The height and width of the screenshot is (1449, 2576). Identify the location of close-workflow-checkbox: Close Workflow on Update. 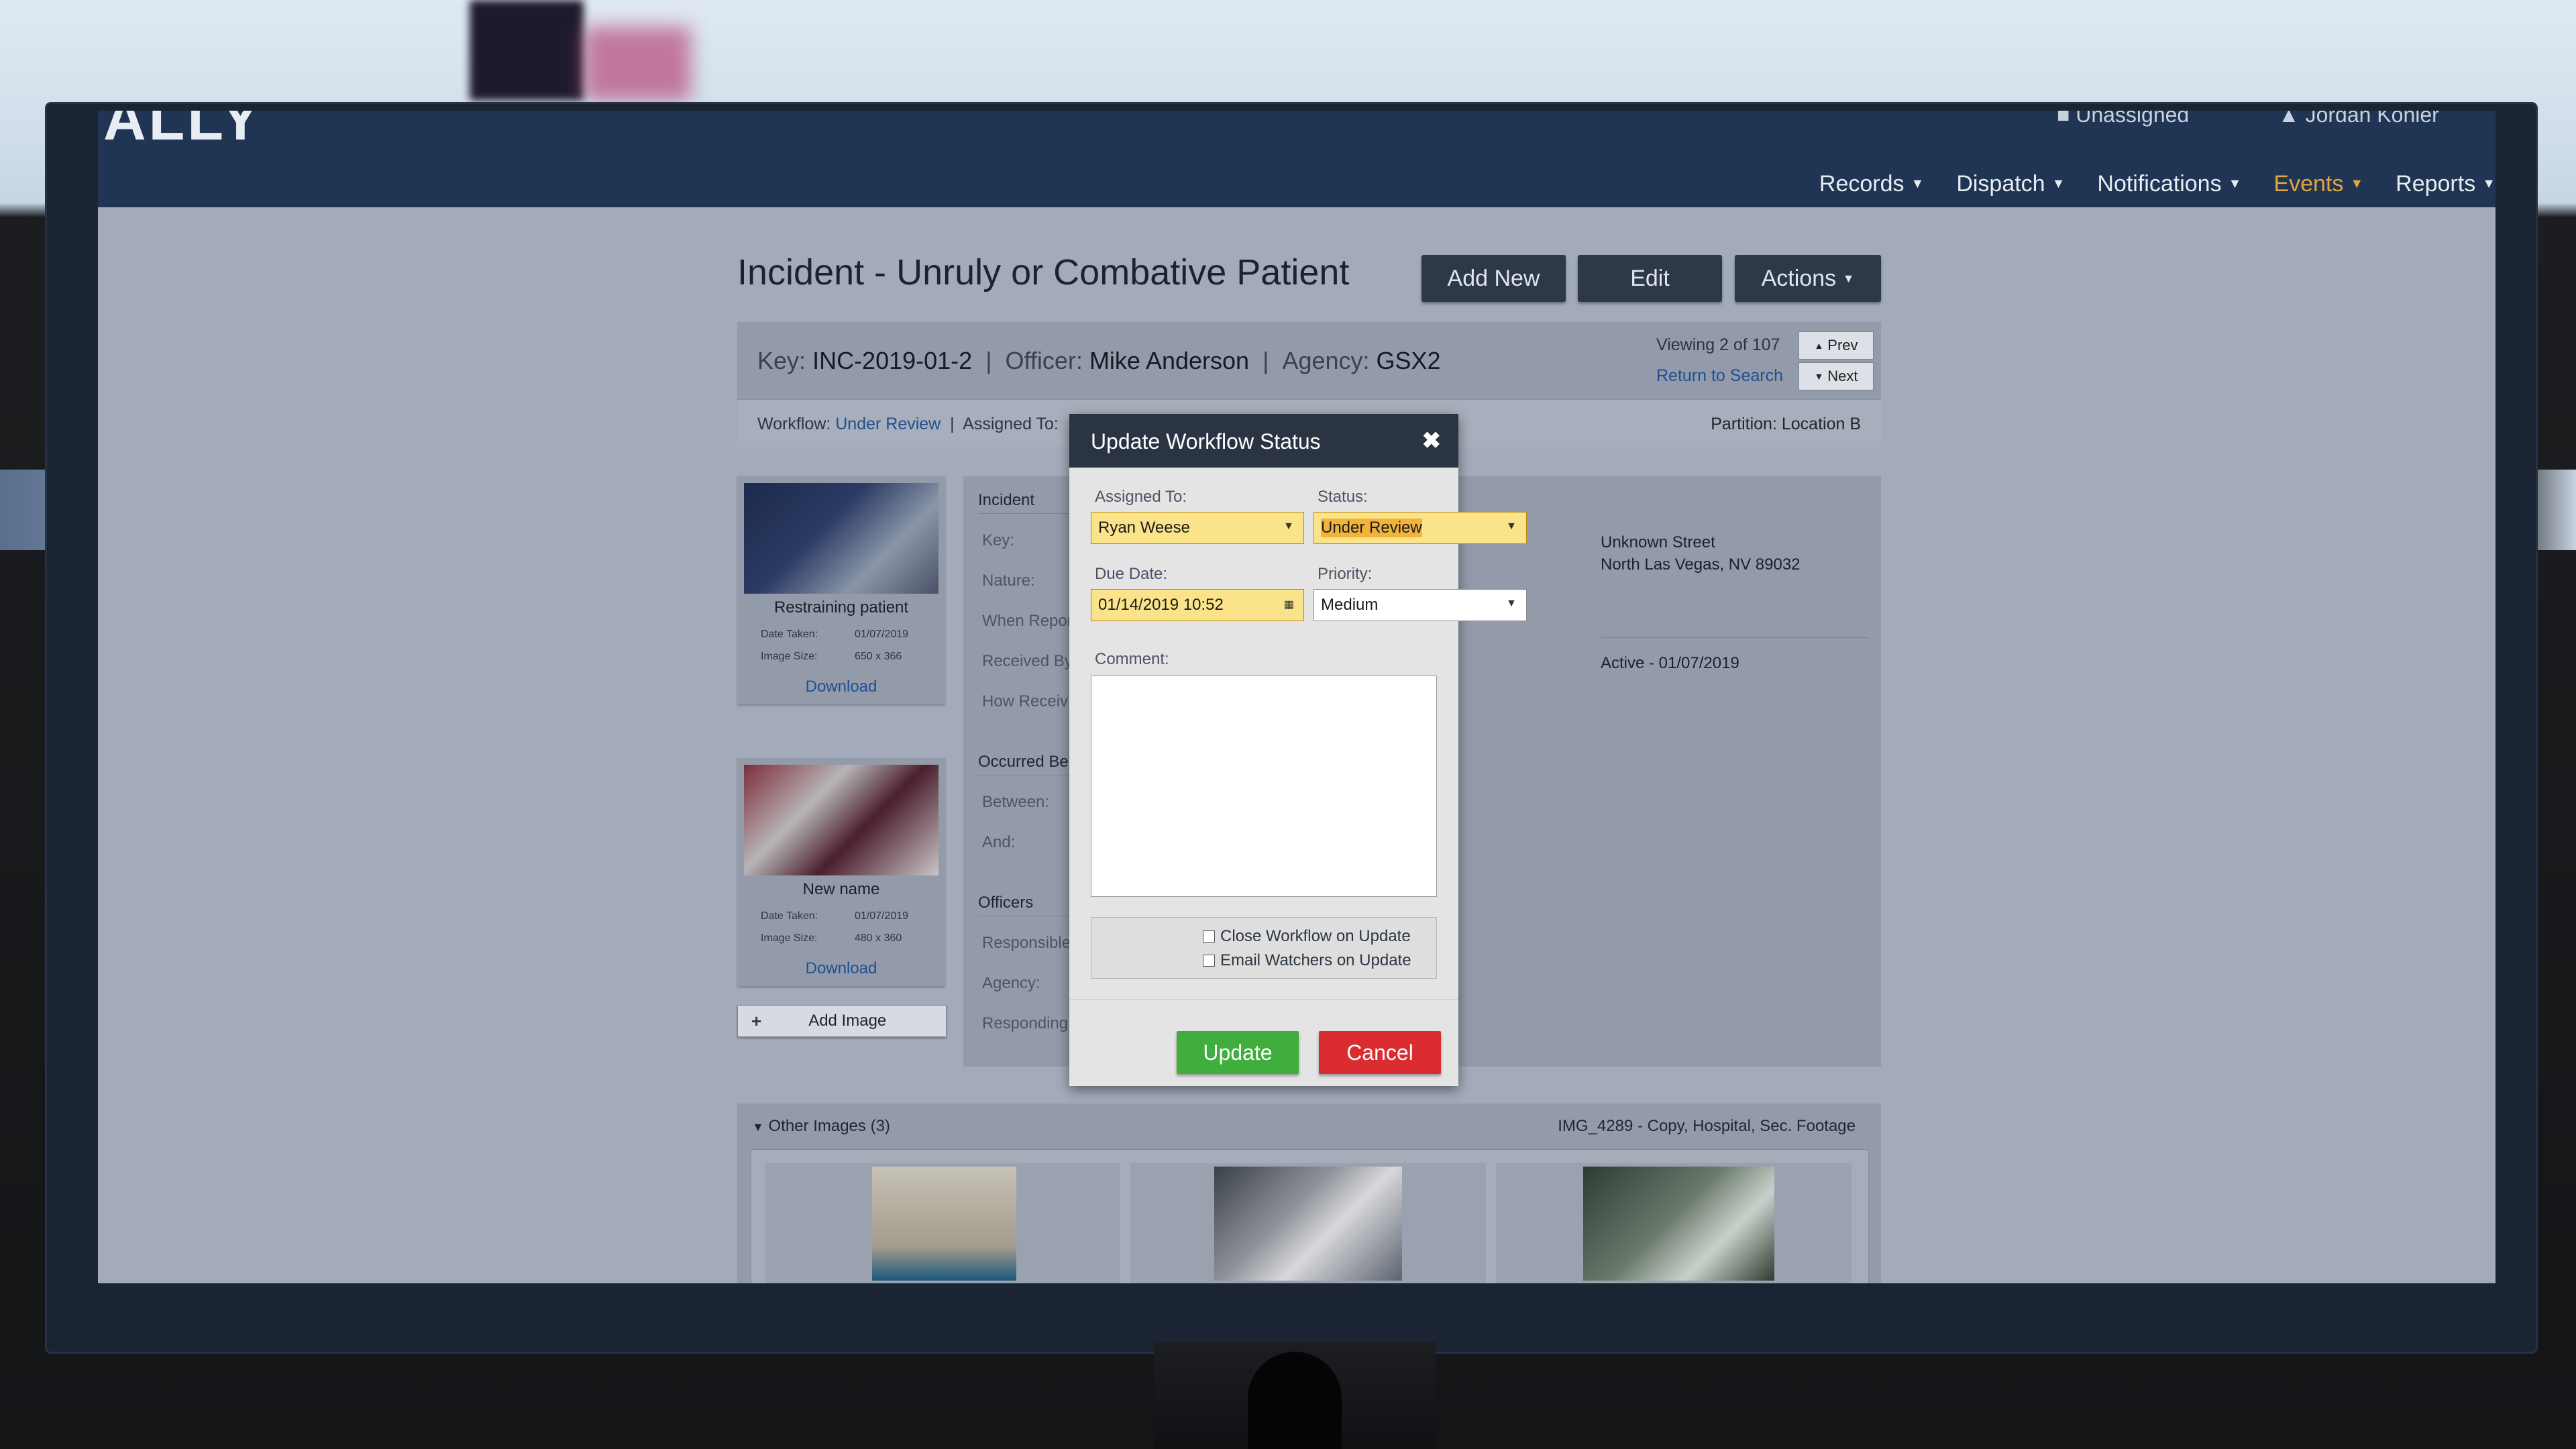
(1307, 936).